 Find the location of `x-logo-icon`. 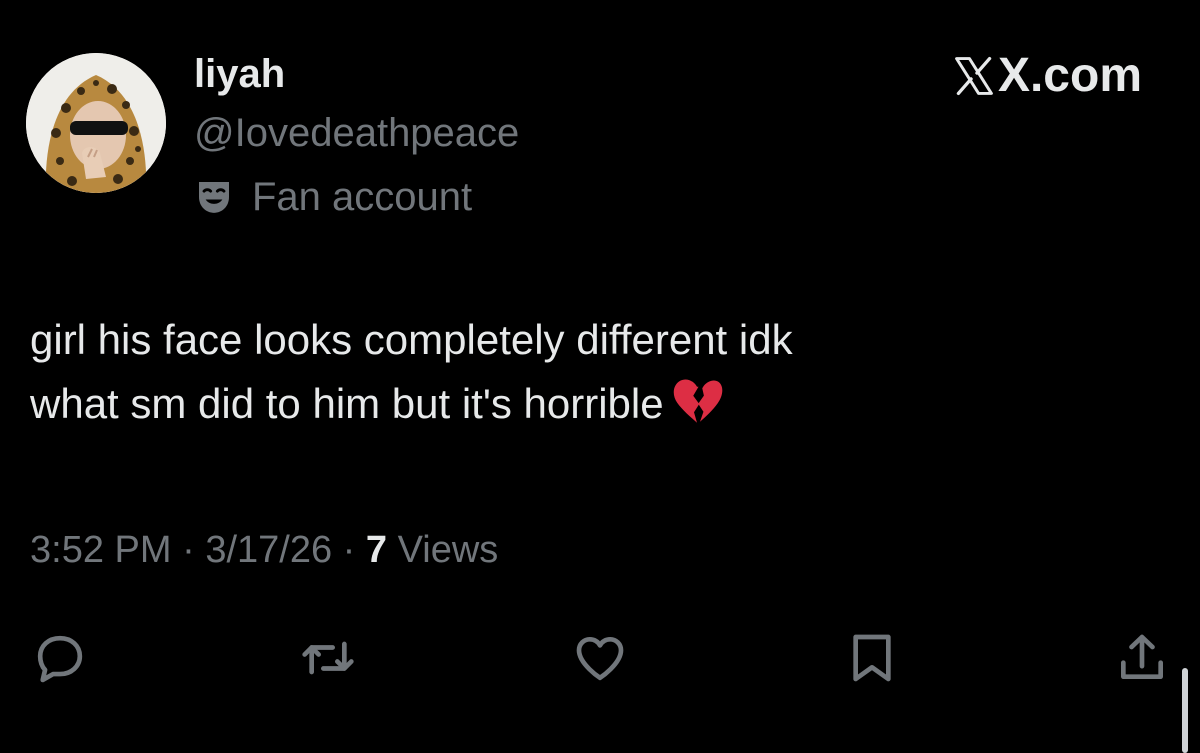

x-logo-icon is located at coordinates (974, 76).